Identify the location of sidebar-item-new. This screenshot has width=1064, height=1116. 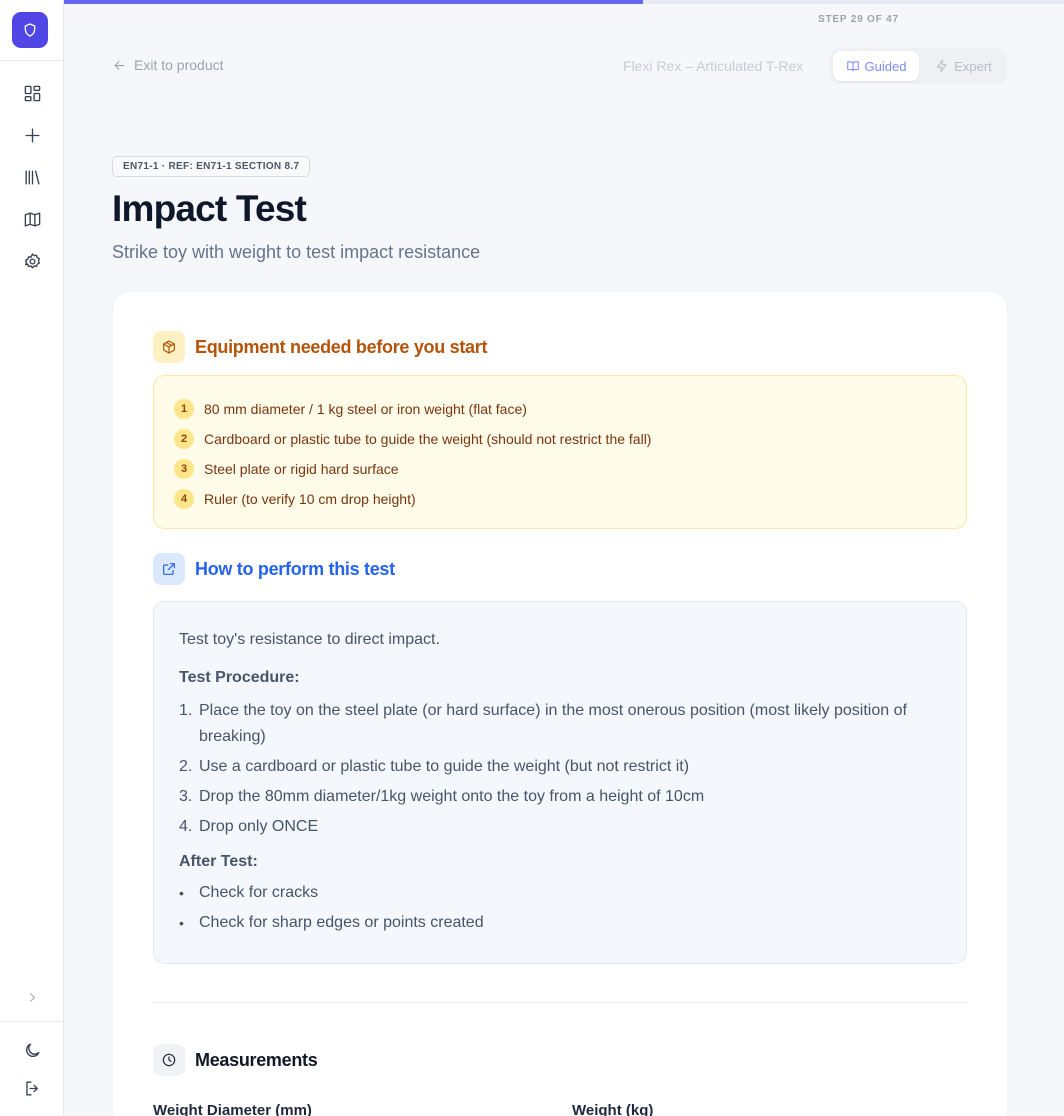
(32, 135).